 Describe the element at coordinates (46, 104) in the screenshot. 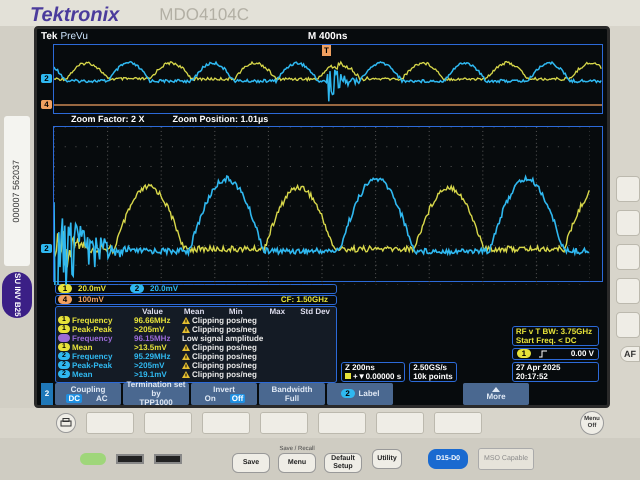

I see `channel-marker: 4` at that location.